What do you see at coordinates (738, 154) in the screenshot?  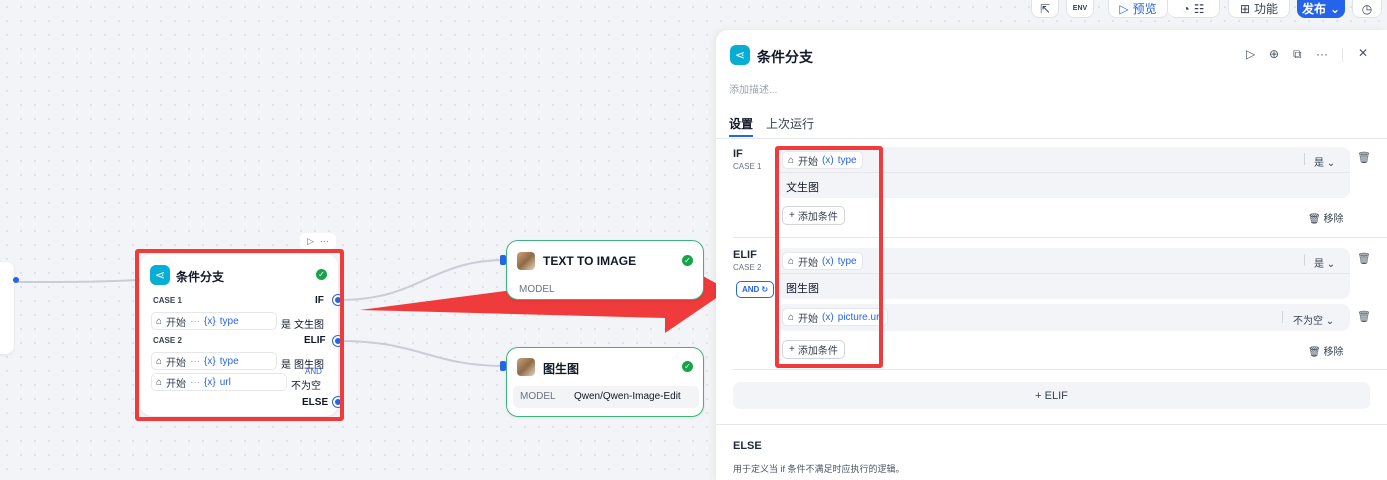 I see `if-branch-title: IF` at bounding box center [738, 154].